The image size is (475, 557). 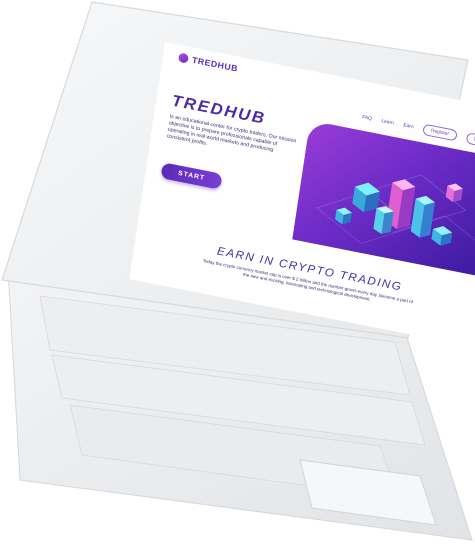 I want to click on register-button: Register, so click(x=440, y=132).